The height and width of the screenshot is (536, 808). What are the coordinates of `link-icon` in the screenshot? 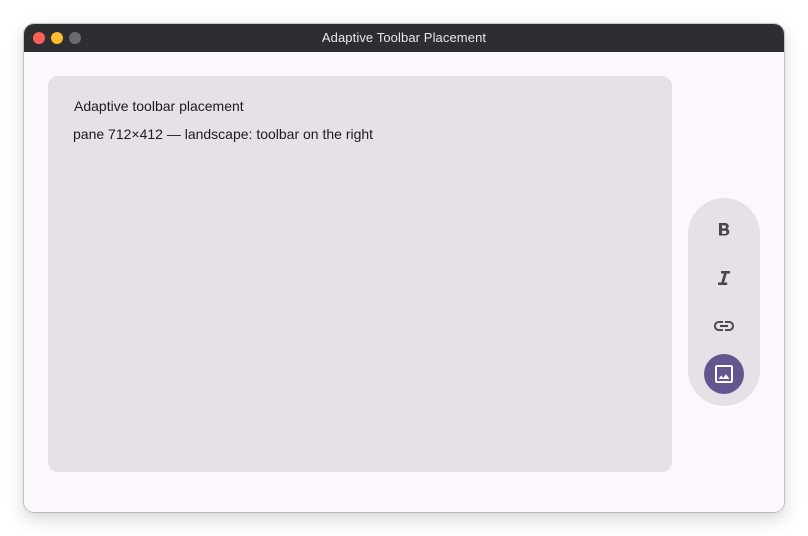 It's located at (724, 326).